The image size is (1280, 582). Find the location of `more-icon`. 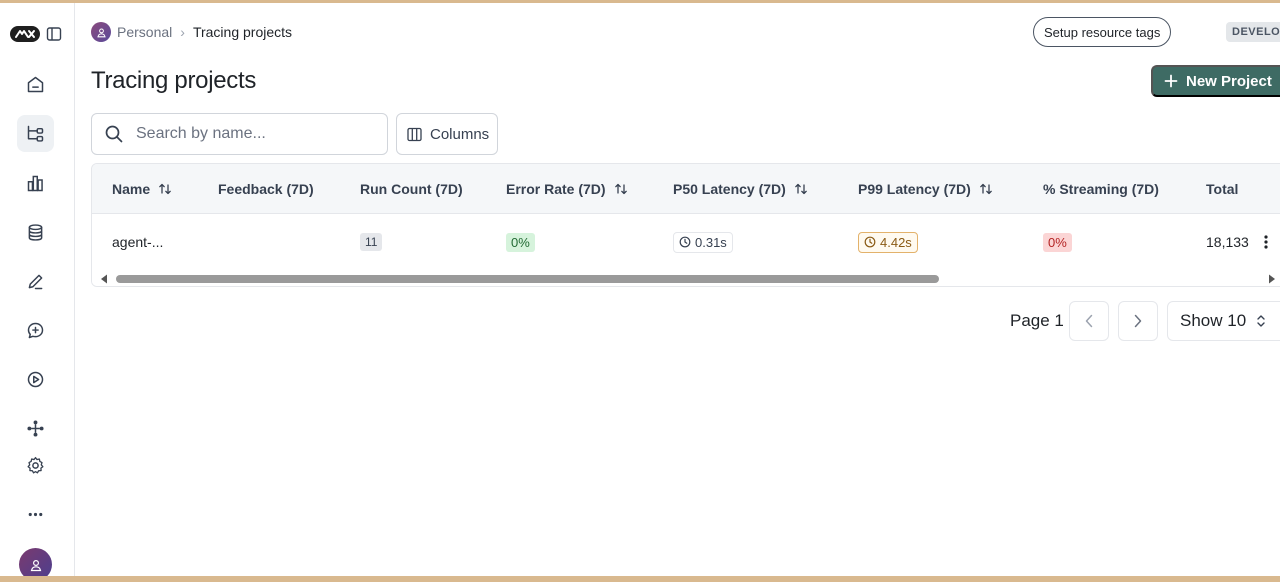

more-icon is located at coordinates (35, 514).